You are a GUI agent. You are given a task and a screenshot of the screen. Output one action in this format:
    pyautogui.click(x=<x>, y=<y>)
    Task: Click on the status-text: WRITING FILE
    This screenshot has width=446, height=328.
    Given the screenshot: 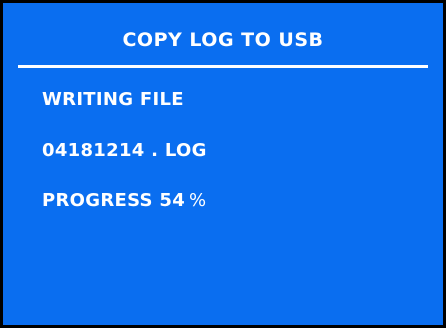 What is the action you would take?
    pyautogui.click(x=113, y=99)
    